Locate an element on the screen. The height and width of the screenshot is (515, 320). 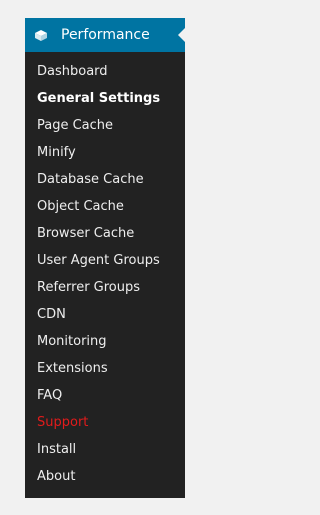
menu-item-object-cache: Object Cache is located at coordinates (105, 206).